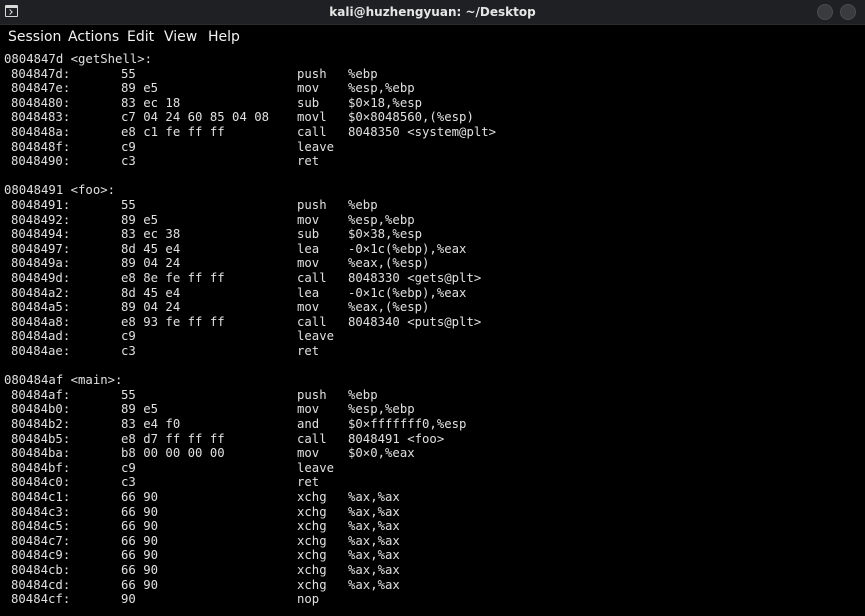 This screenshot has width=865, height=616. I want to click on instruction-line: 80484b5: e8 d7 ff ff ff call 8048491 <foo>, so click(432, 439).